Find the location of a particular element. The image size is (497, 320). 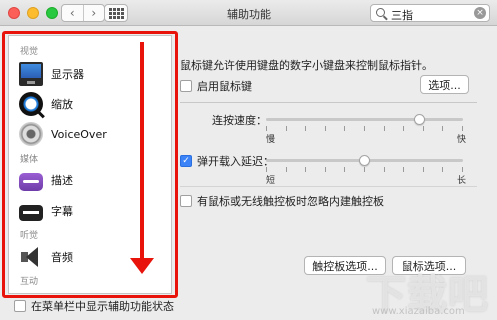

annotation-arrow-line is located at coordinates (142, 153).